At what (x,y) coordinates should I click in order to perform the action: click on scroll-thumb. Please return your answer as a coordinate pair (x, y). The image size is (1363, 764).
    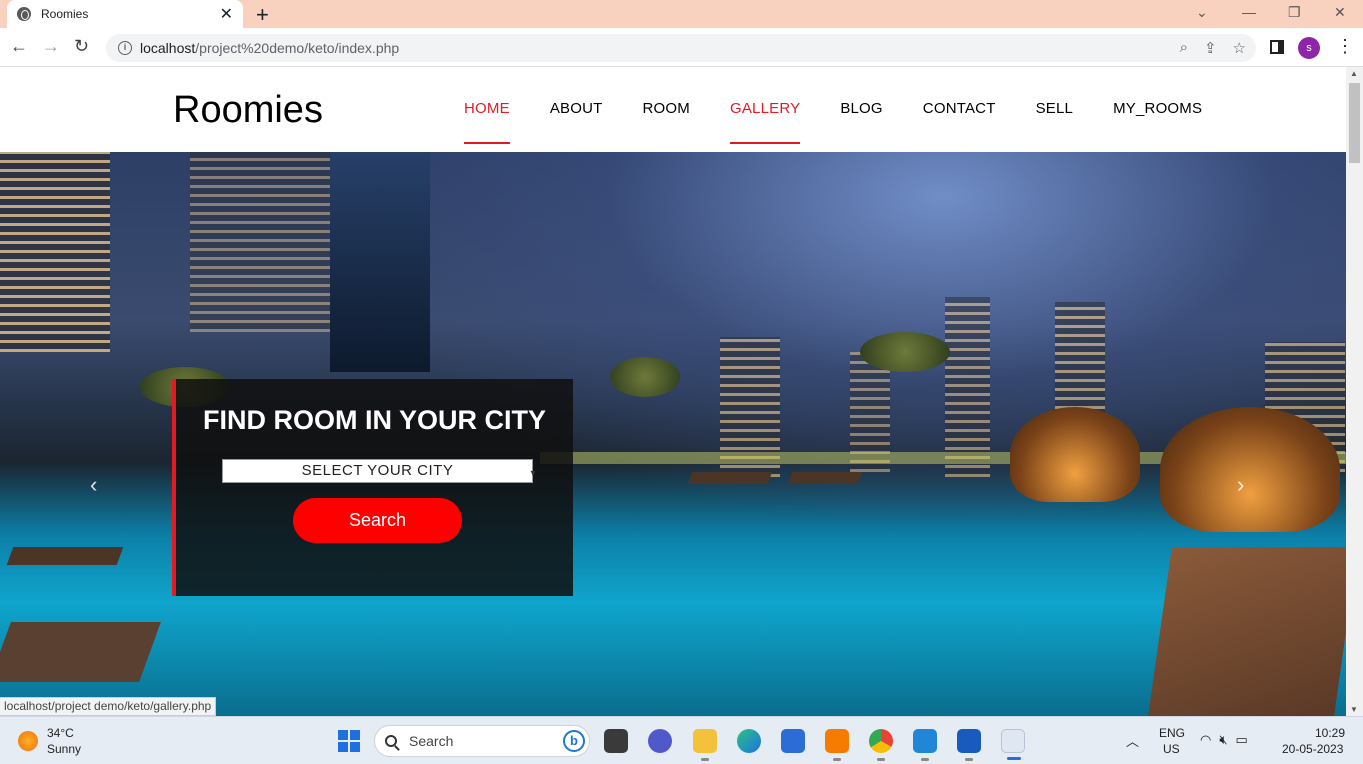
    Looking at the image, I should click on (1354, 123).